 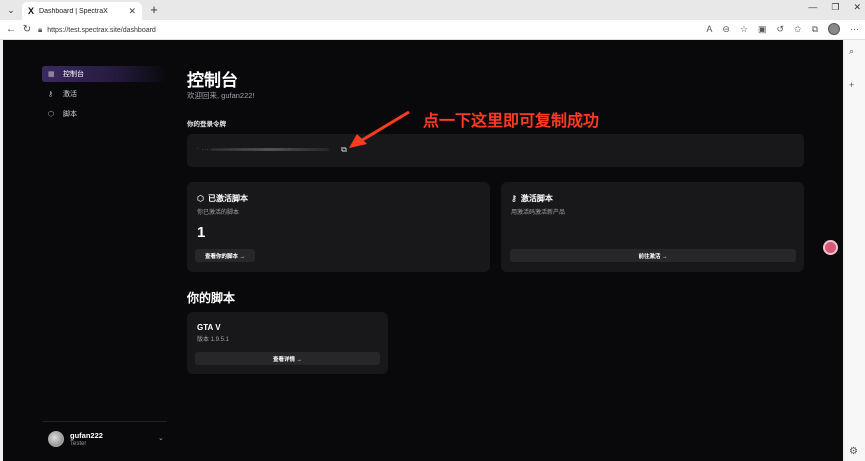 What do you see at coordinates (287, 358) in the screenshot?
I see `view-details-button: 查看详情 →` at bounding box center [287, 358].